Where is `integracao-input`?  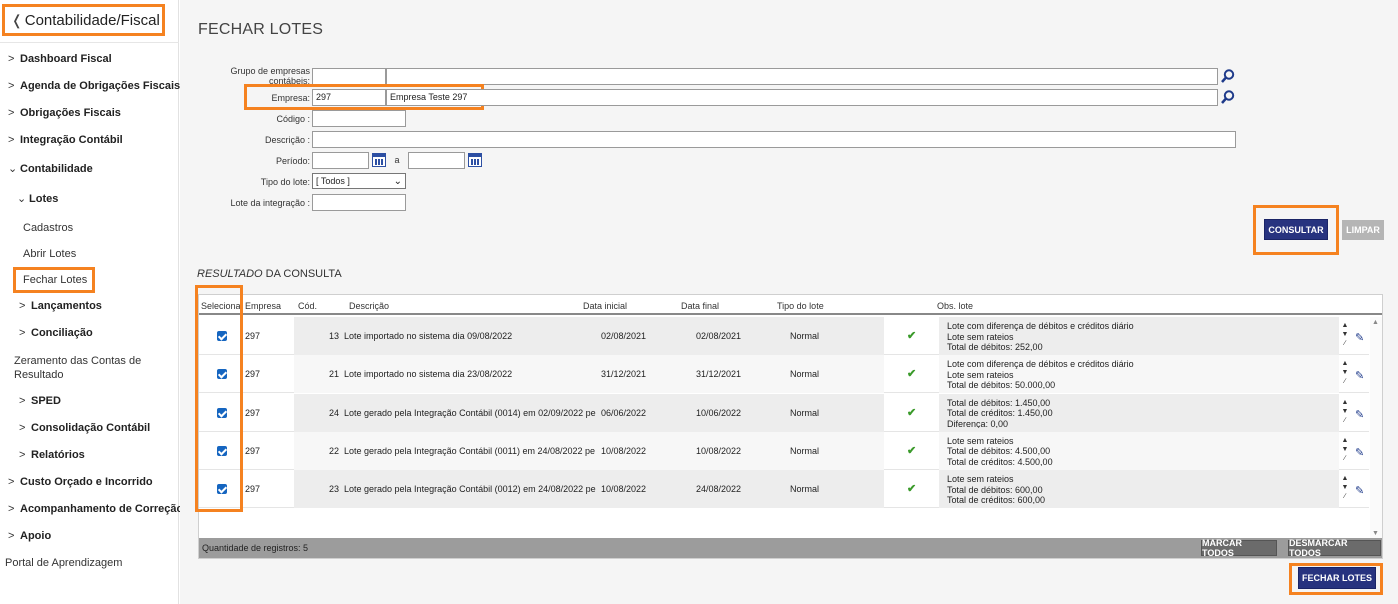 integracao-input is located at coordinates (359, 202).